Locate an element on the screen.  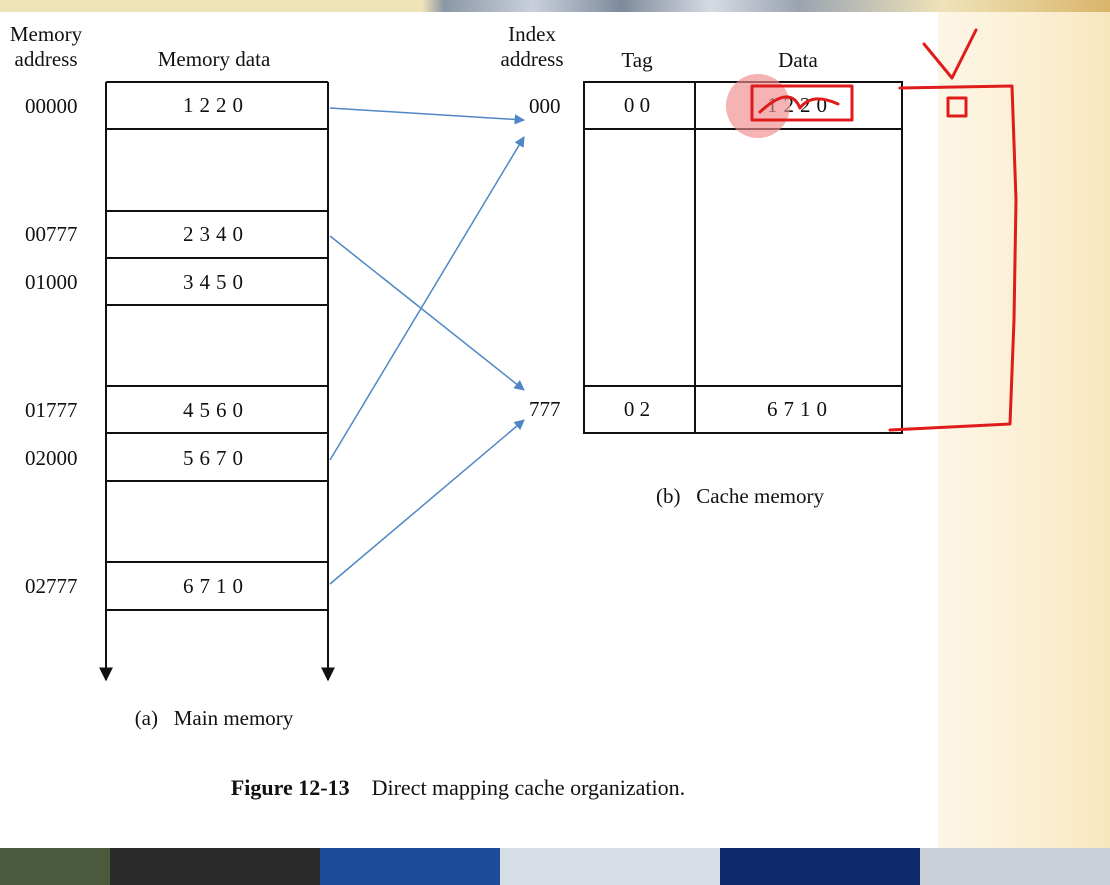
bracket-annotation is located at coordinates (953, 258).